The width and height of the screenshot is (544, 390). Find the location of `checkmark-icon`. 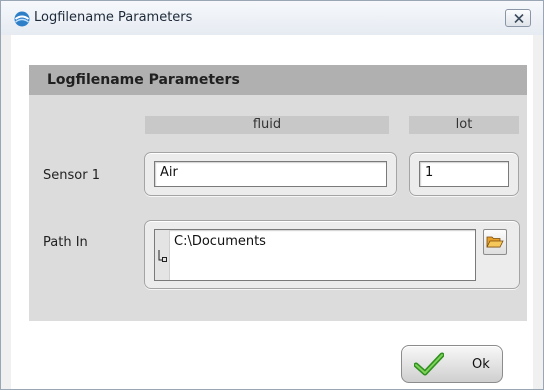

checkmark-icon is located at coordinates (429, 364).